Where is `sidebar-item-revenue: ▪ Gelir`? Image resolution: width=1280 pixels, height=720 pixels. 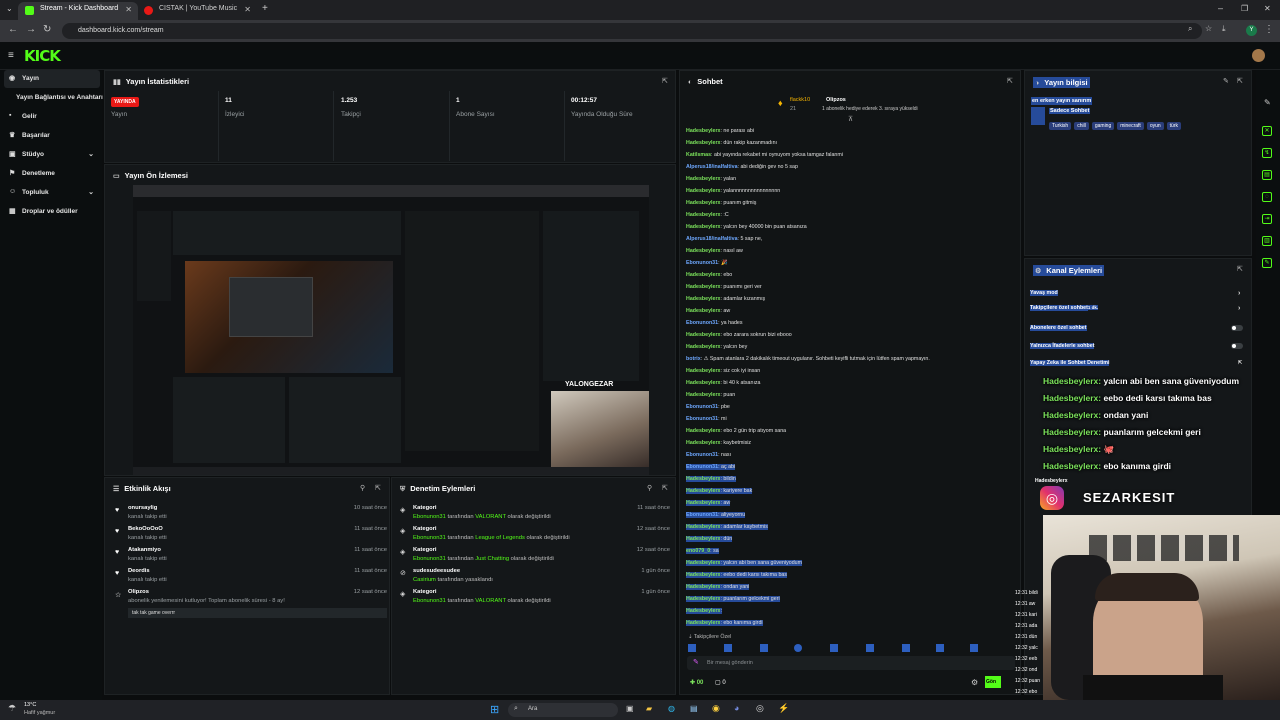
sidebar-item-revenue: ▪ Gelir is located at coordinates (52, 117).